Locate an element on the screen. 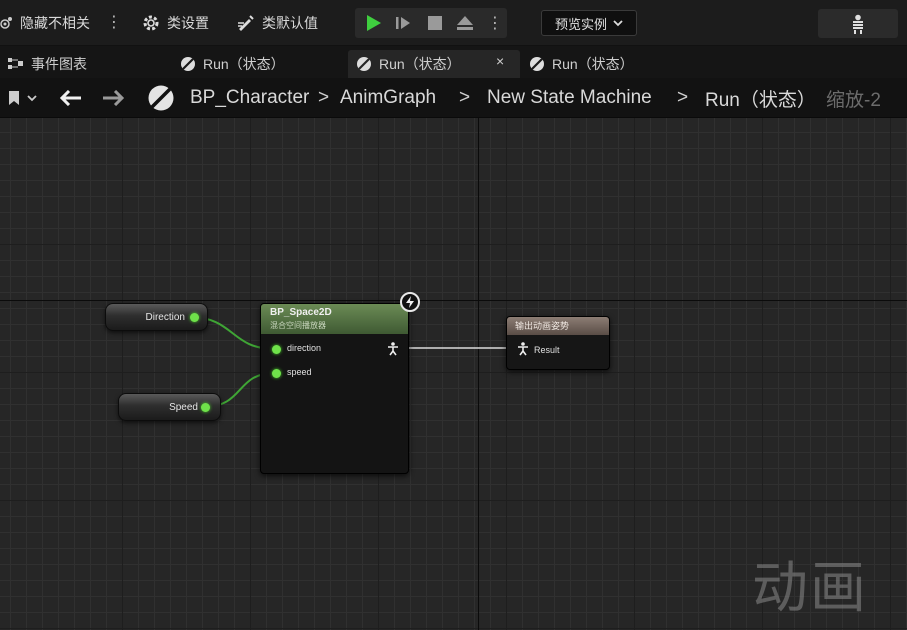 Image resolution: width=907 pixels, height=630 pixels. event-graph-icon is located at coordinates (15, 63).